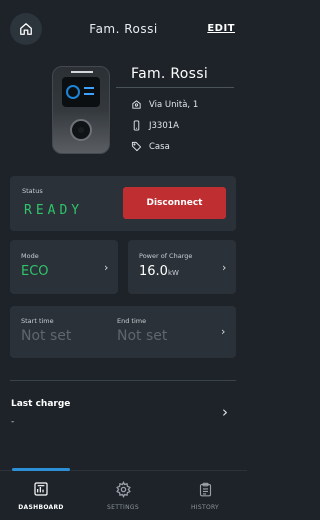 The image size is (320, 520). I want to click on mode-card: Mode ECO ›, so click(64, 267).